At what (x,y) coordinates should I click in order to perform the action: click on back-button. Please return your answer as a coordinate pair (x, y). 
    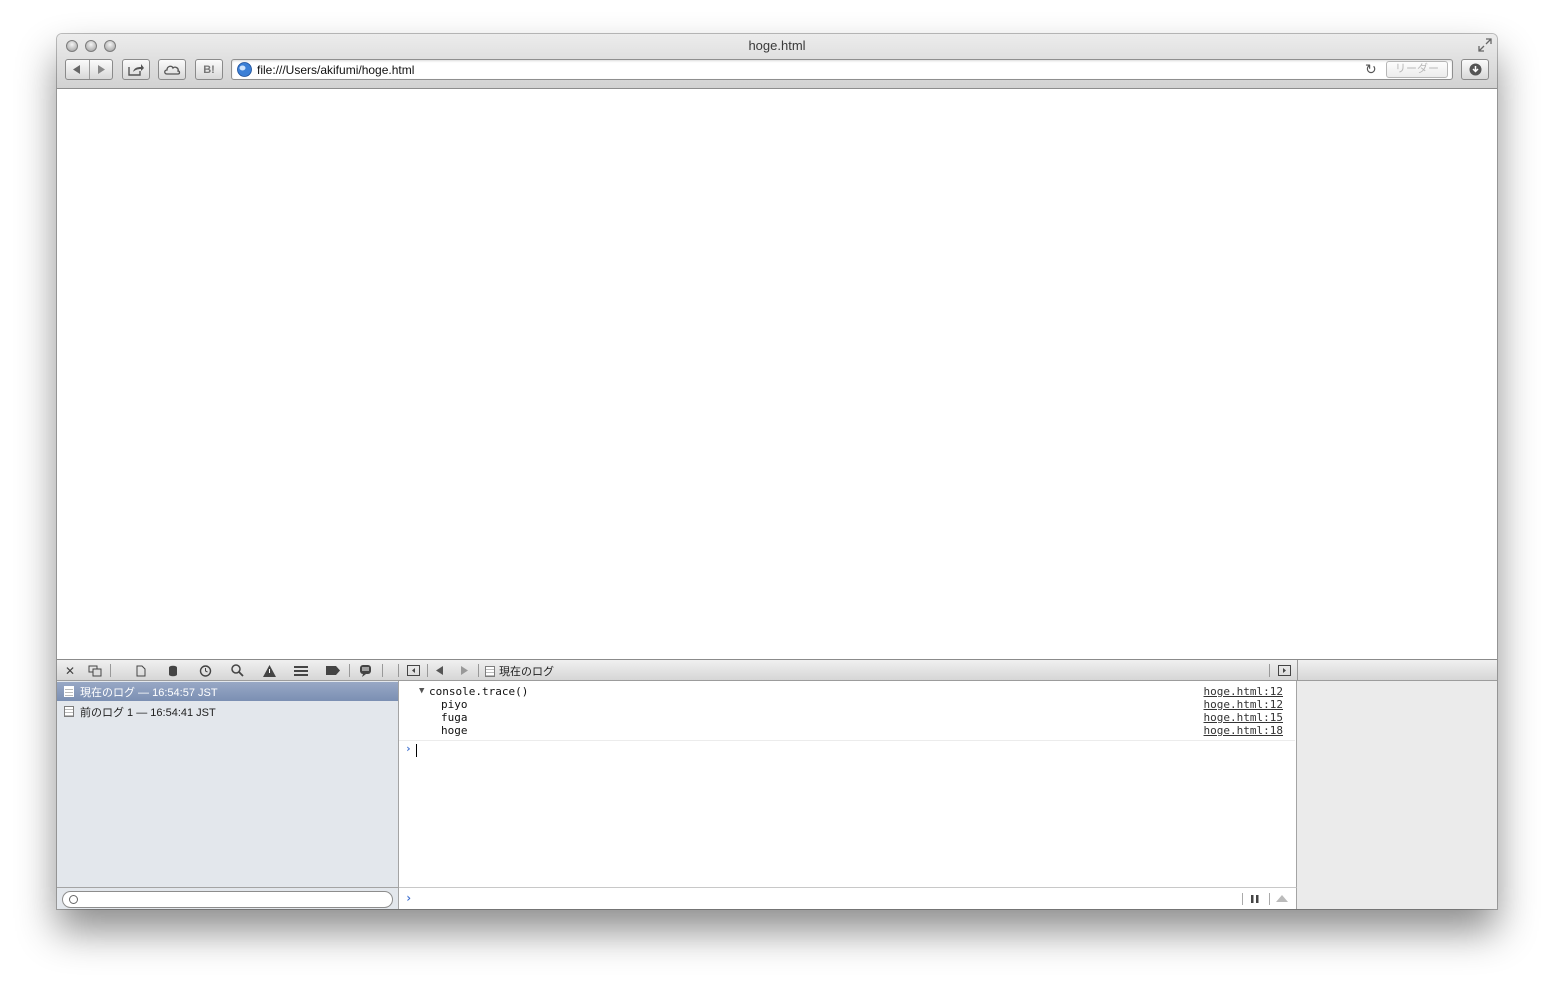
    Looking at the image, I should click on (77, 69).